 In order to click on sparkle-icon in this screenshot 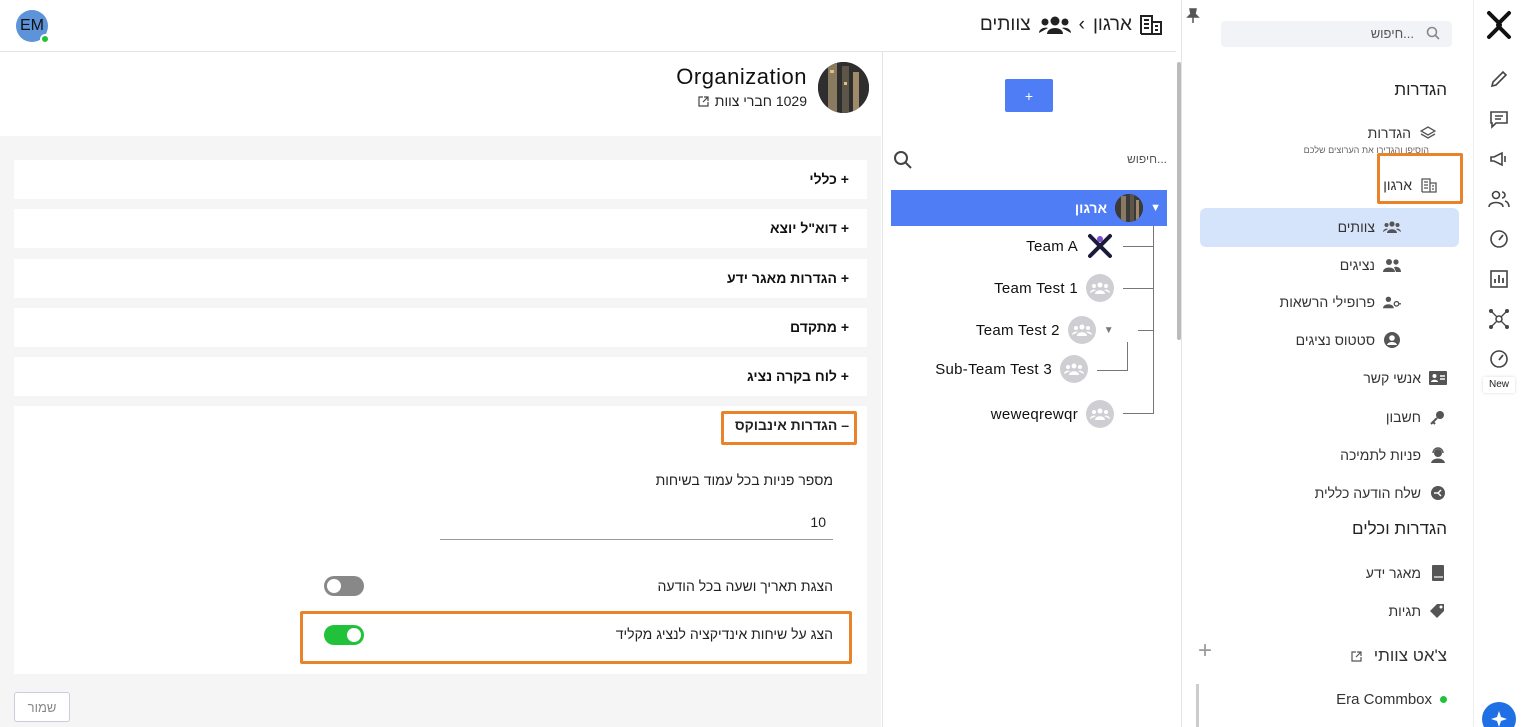, I will do `click(1499, 719)`.